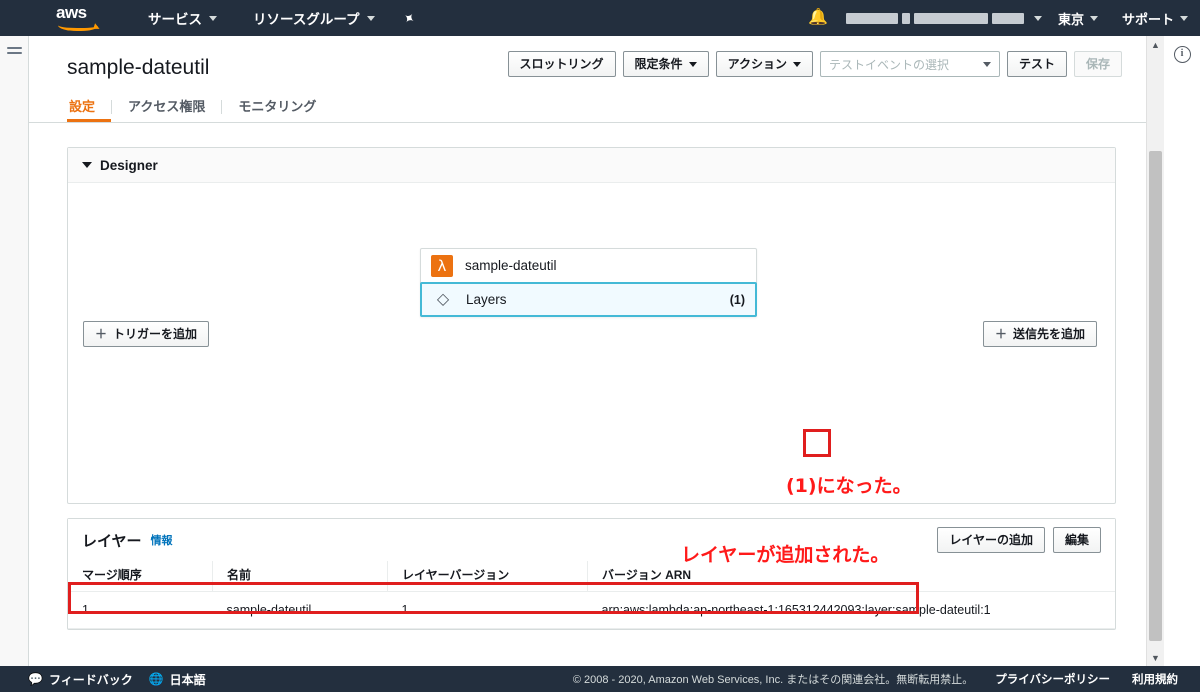  I want to click on function-card: λ sample-dateutil ◇ Layers (1), so click(588, 282).